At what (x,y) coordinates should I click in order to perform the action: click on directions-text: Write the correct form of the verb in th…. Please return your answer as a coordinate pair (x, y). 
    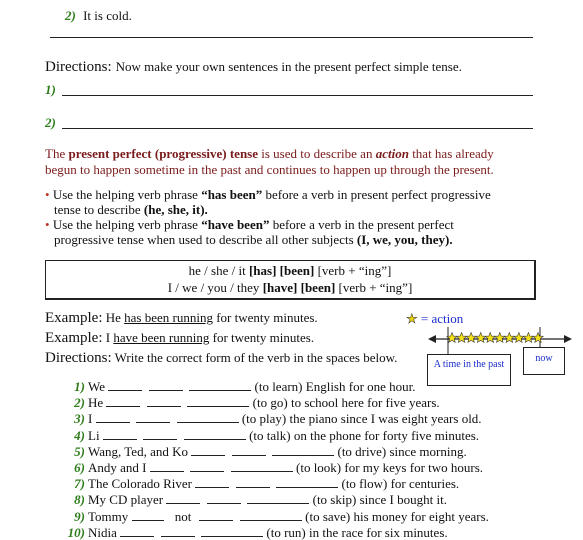
    Looking at the image, I should click on (256, 357).